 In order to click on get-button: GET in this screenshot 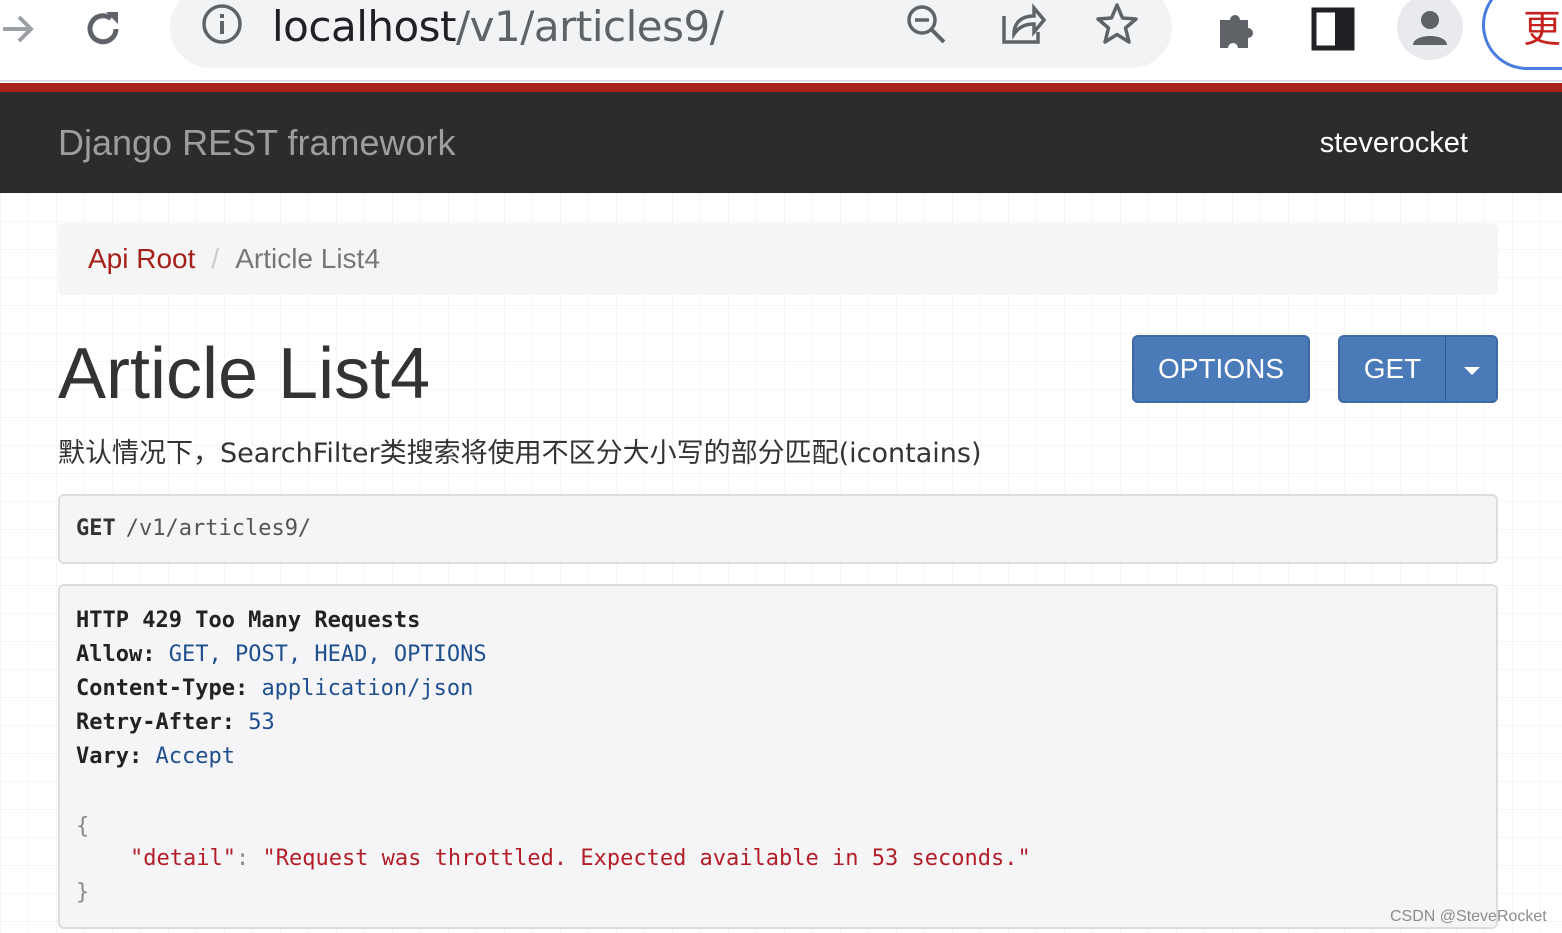, I will do `click(1392, 369)`.